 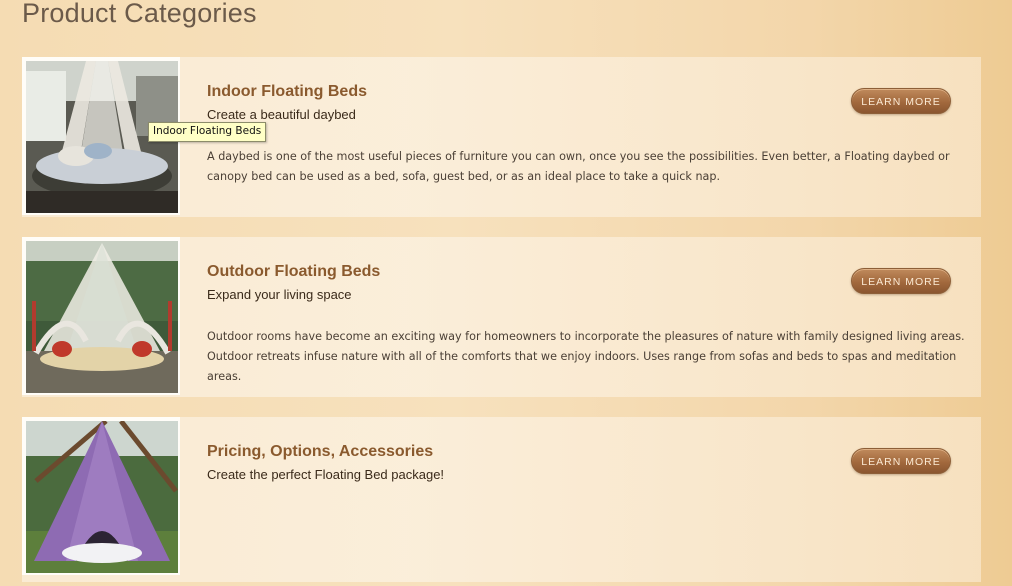 I want to click on category-subtitle-outdoor: Expand your living space, so click(x=279, y=294).